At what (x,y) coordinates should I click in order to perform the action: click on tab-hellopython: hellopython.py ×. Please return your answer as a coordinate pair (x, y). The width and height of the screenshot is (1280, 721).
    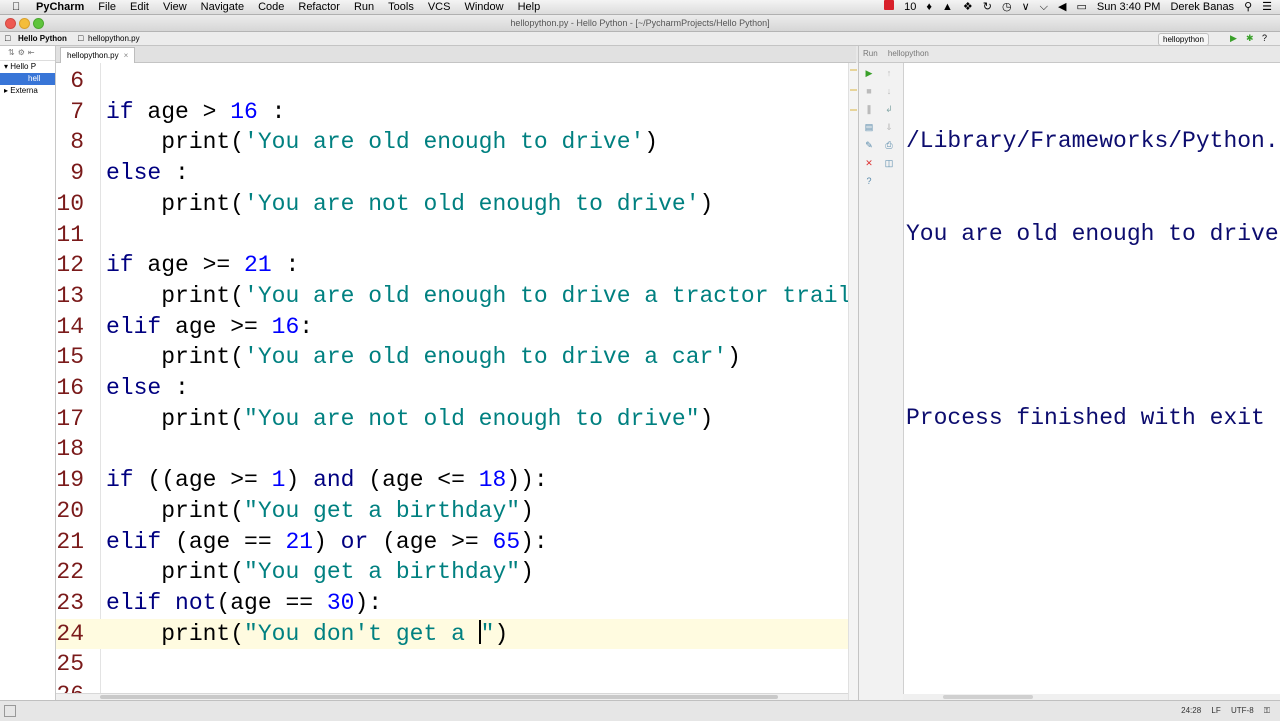
    Looking at the image, I should click on (98, 55).